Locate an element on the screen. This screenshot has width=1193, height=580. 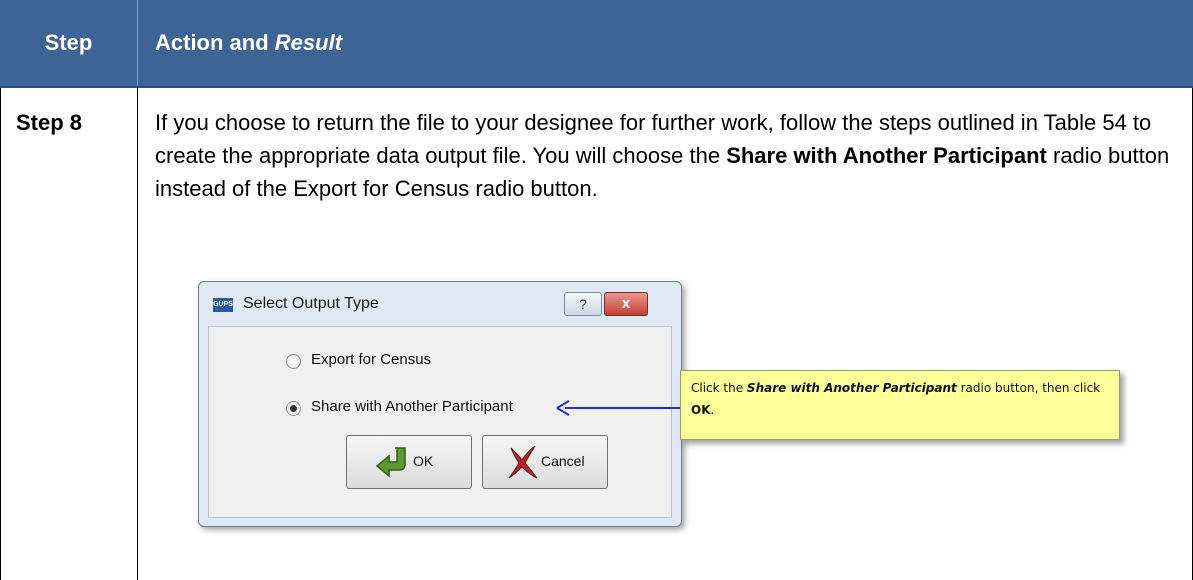
callout-suffix: . is located at coordinates (712, 410).